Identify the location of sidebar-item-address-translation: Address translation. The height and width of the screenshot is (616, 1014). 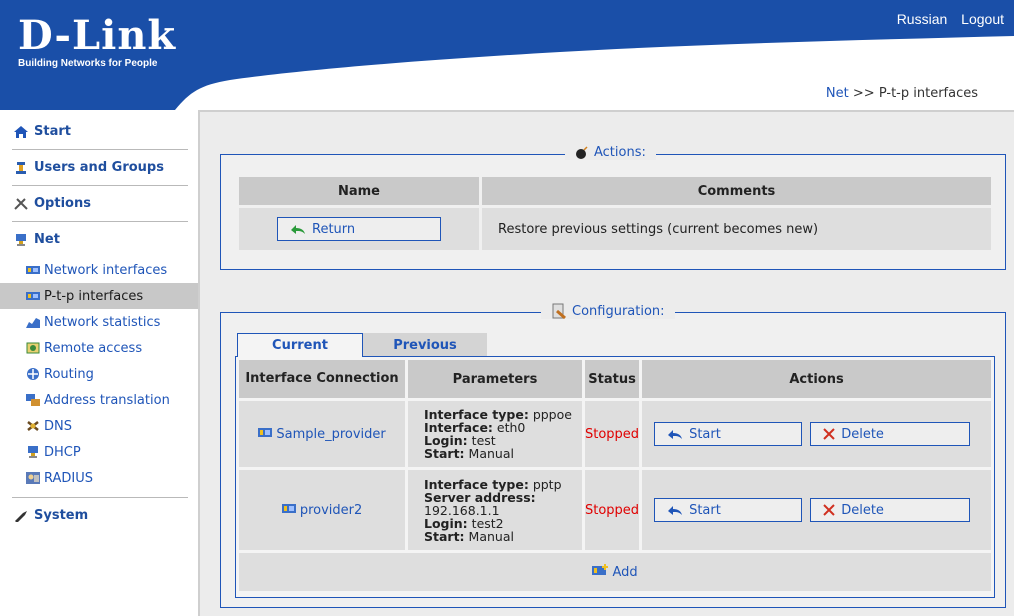
(99, 400).